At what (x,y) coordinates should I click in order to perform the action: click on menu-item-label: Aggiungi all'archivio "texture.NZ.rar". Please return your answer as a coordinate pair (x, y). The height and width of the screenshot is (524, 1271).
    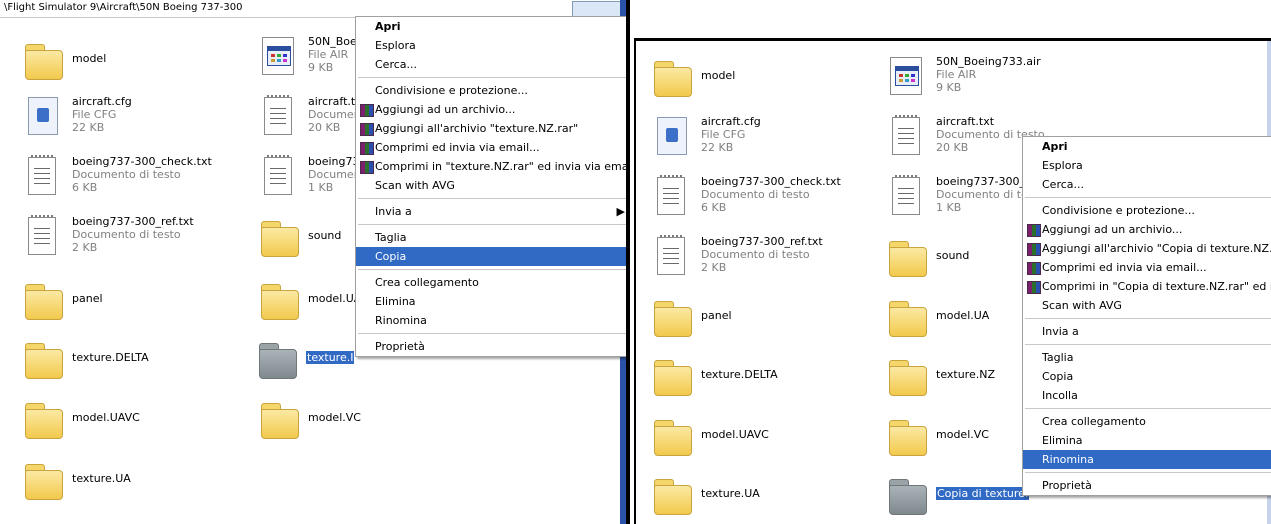
    Looking at the image, I should click on (477, 128).